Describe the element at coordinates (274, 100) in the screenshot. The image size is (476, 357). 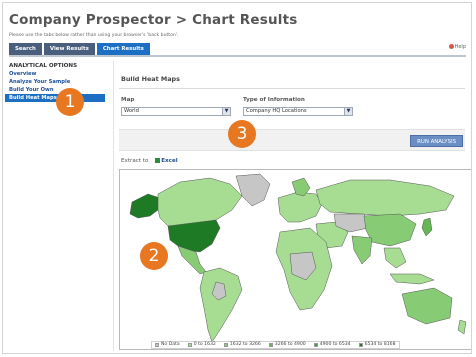
I see `info-type-field-label: Type of Information` at that location.